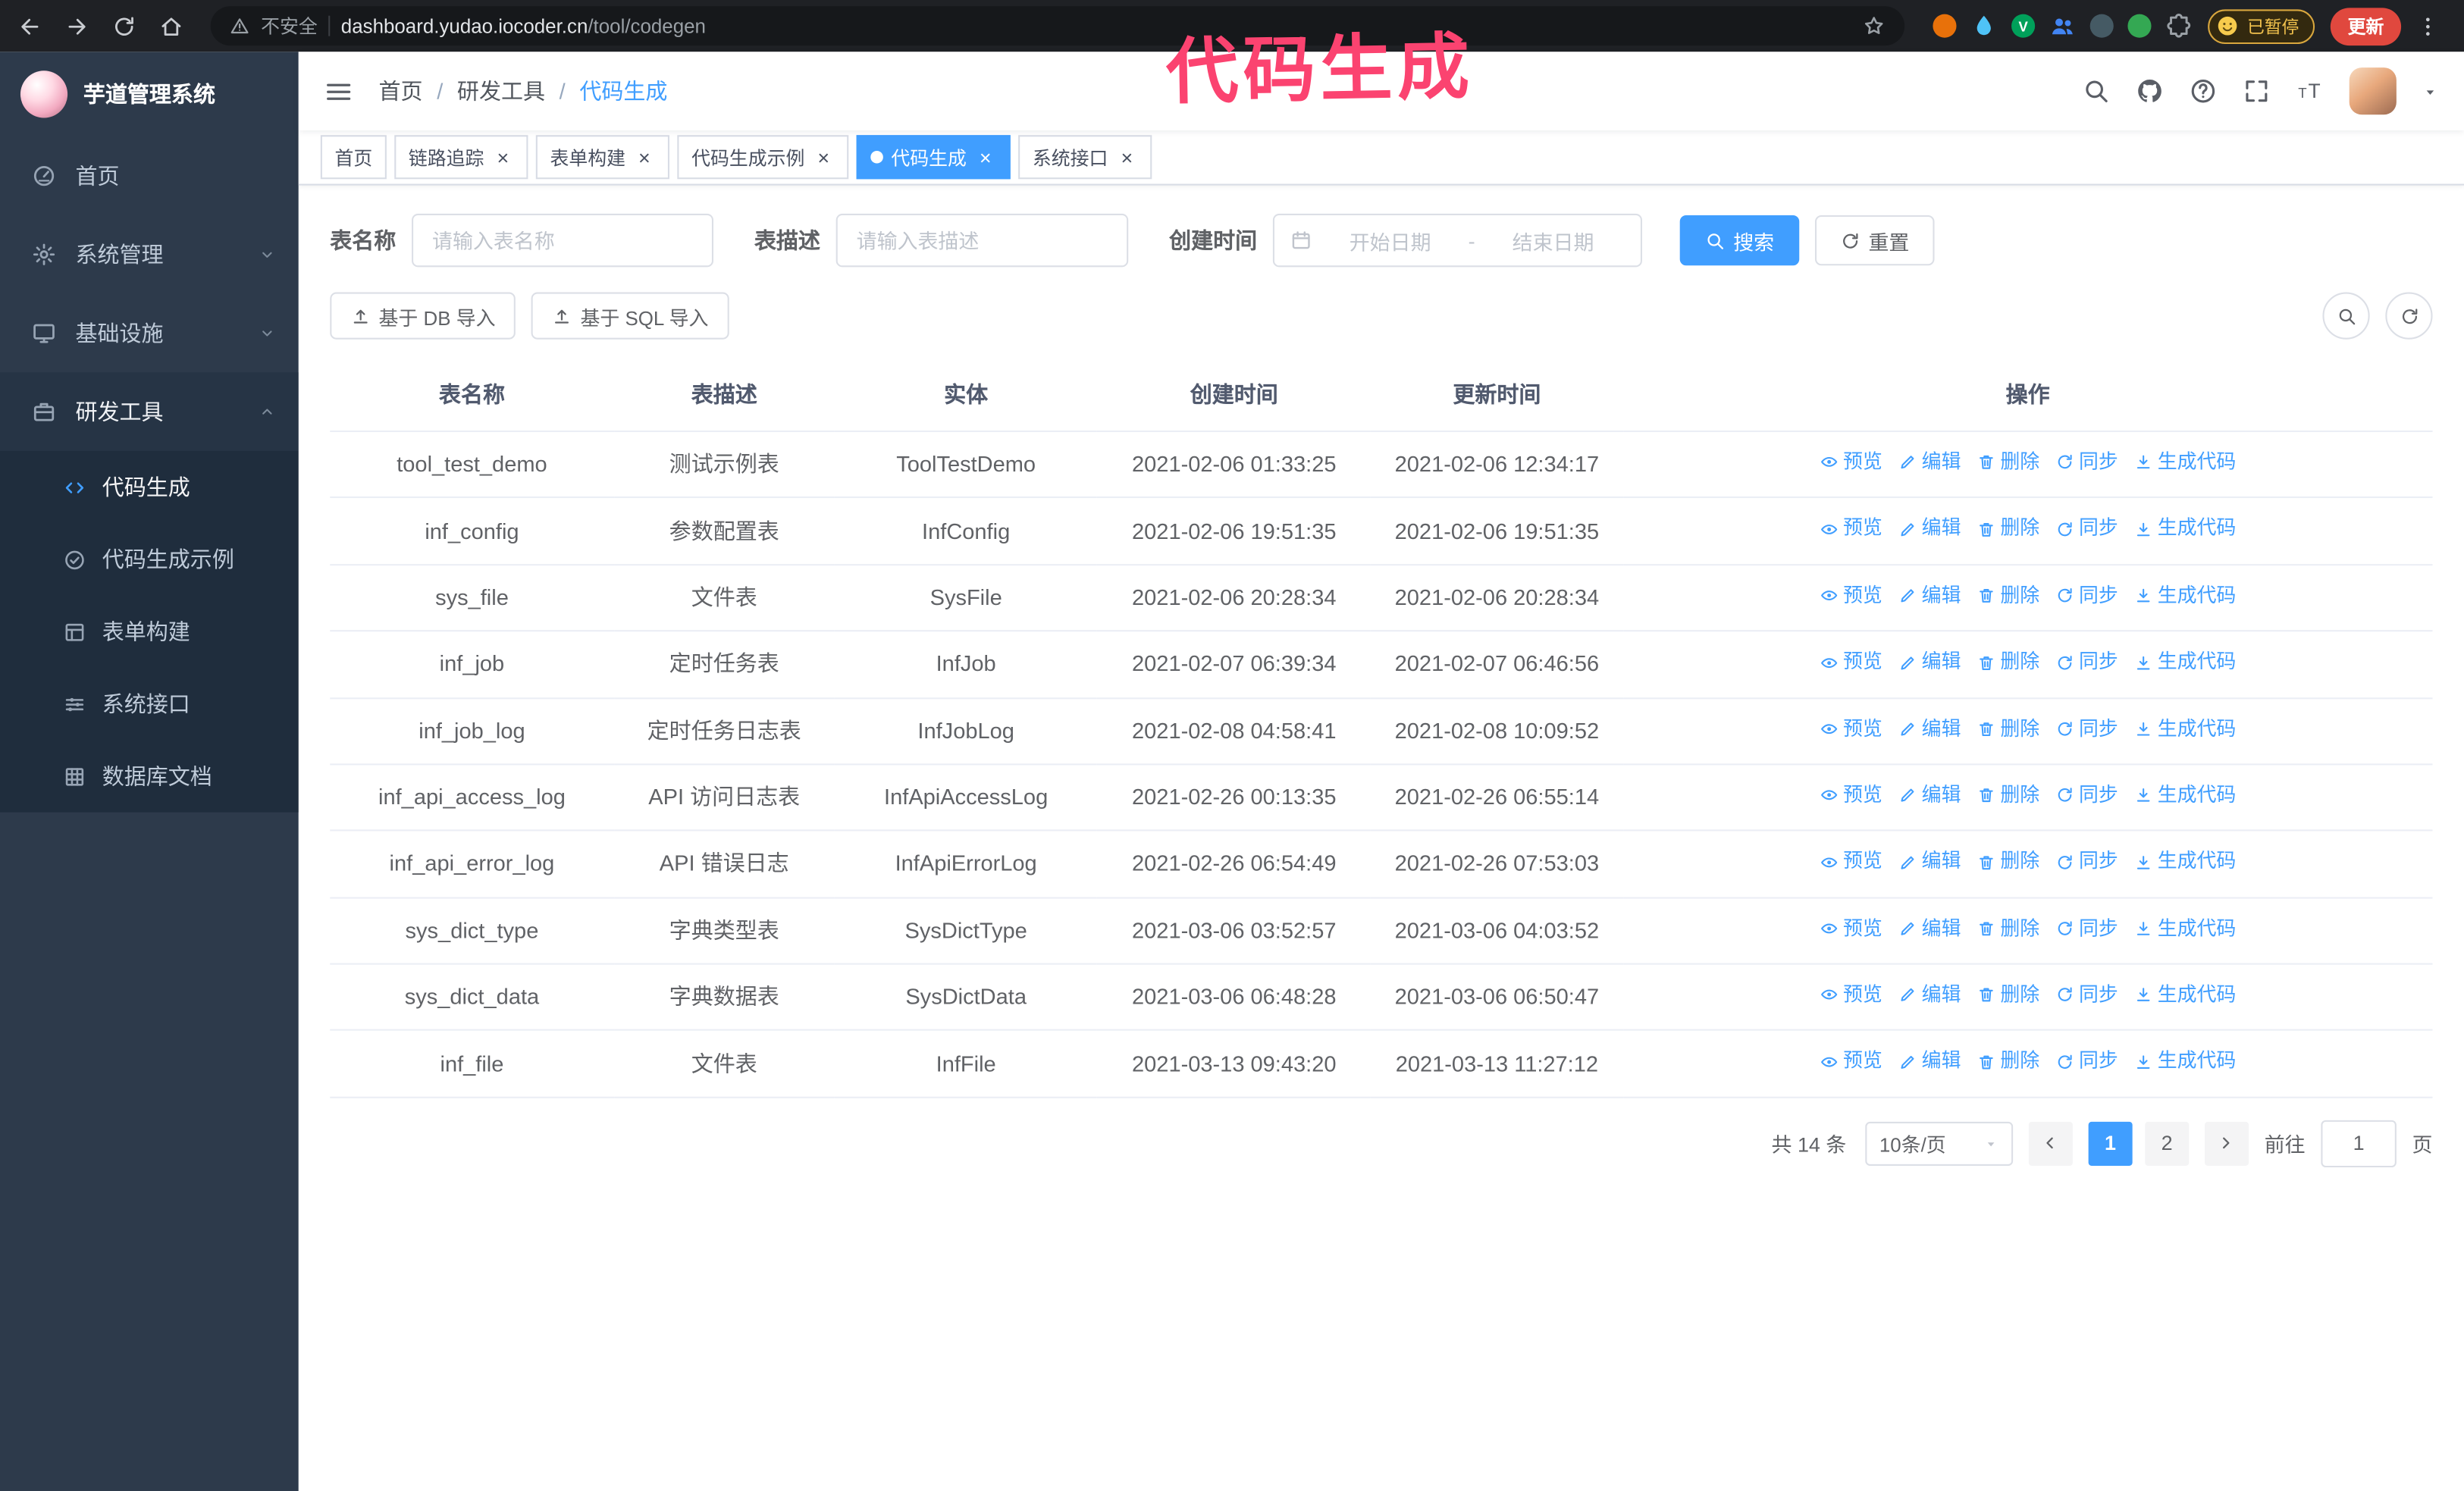 The width and height of the screenshot is (2464, 1491). I want to click on tag-codegen-example: 代码生成示例 ×, so click(763, 157).